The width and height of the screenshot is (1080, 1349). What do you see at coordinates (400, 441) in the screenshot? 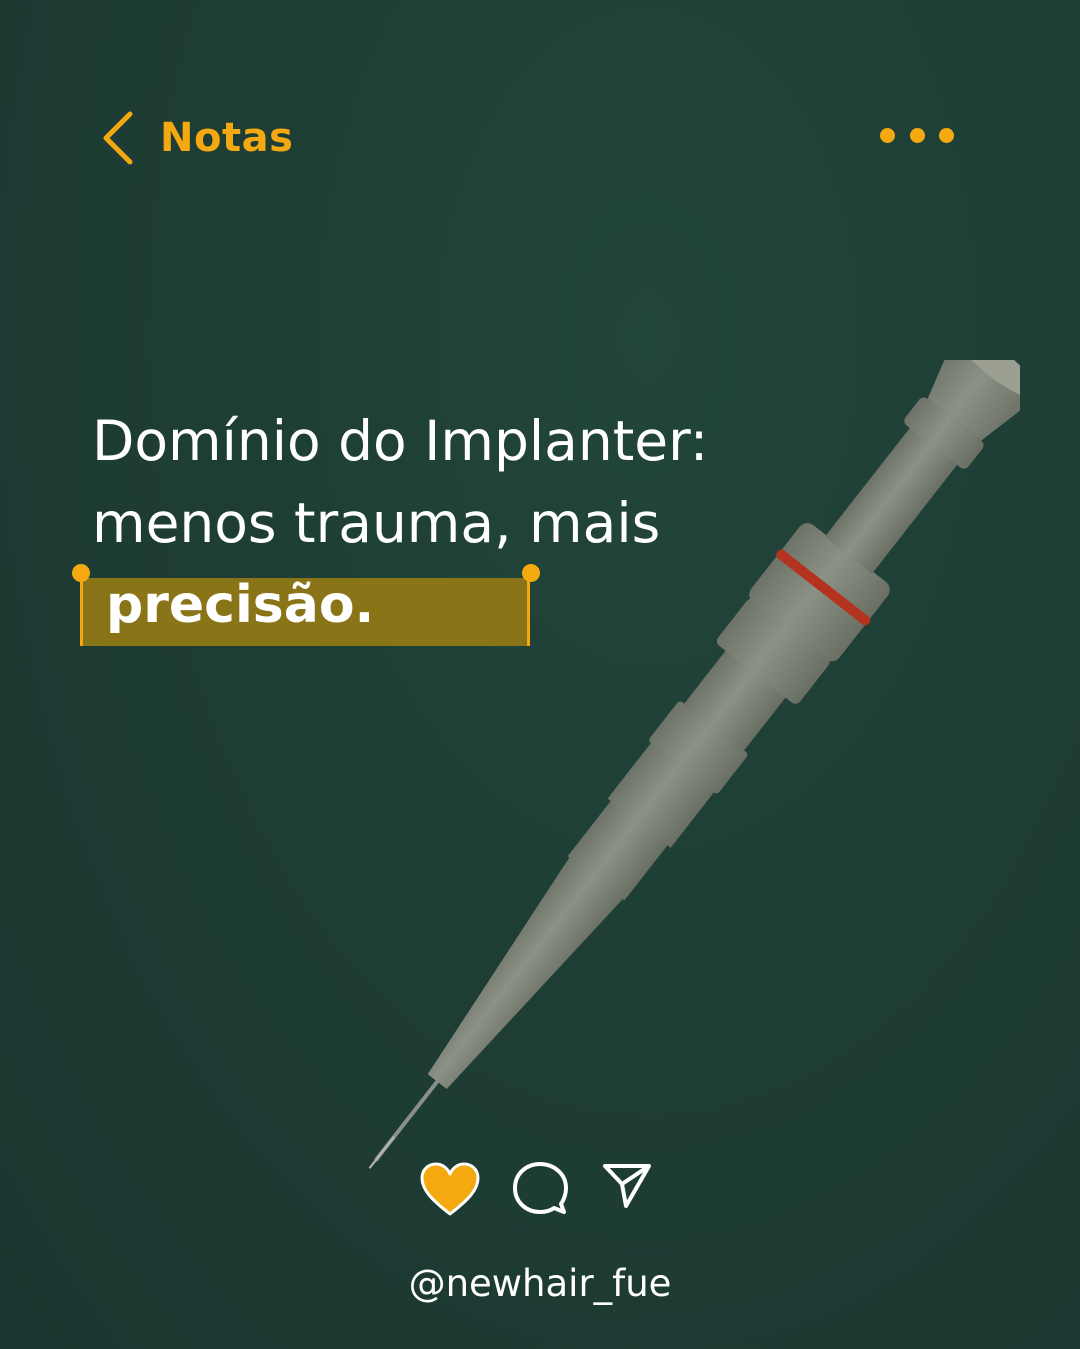
I see `headline-line-1: Domínio do Implanter:` at bounding box center [400, 441].